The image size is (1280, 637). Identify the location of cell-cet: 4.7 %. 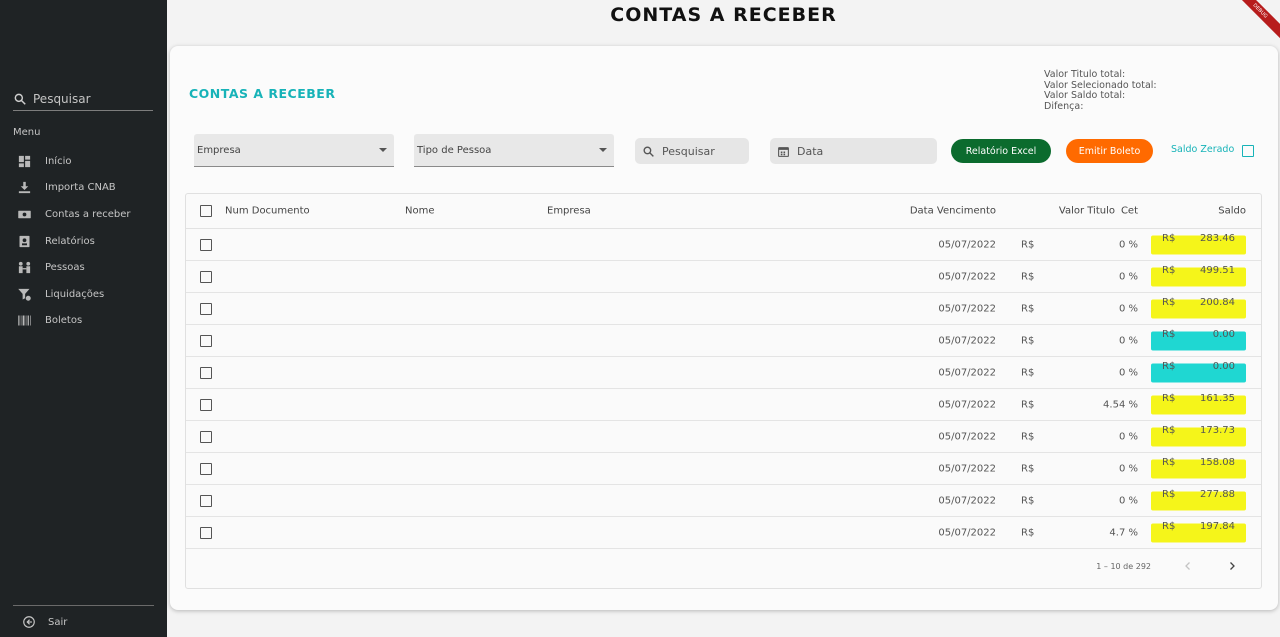
(1123, 532).